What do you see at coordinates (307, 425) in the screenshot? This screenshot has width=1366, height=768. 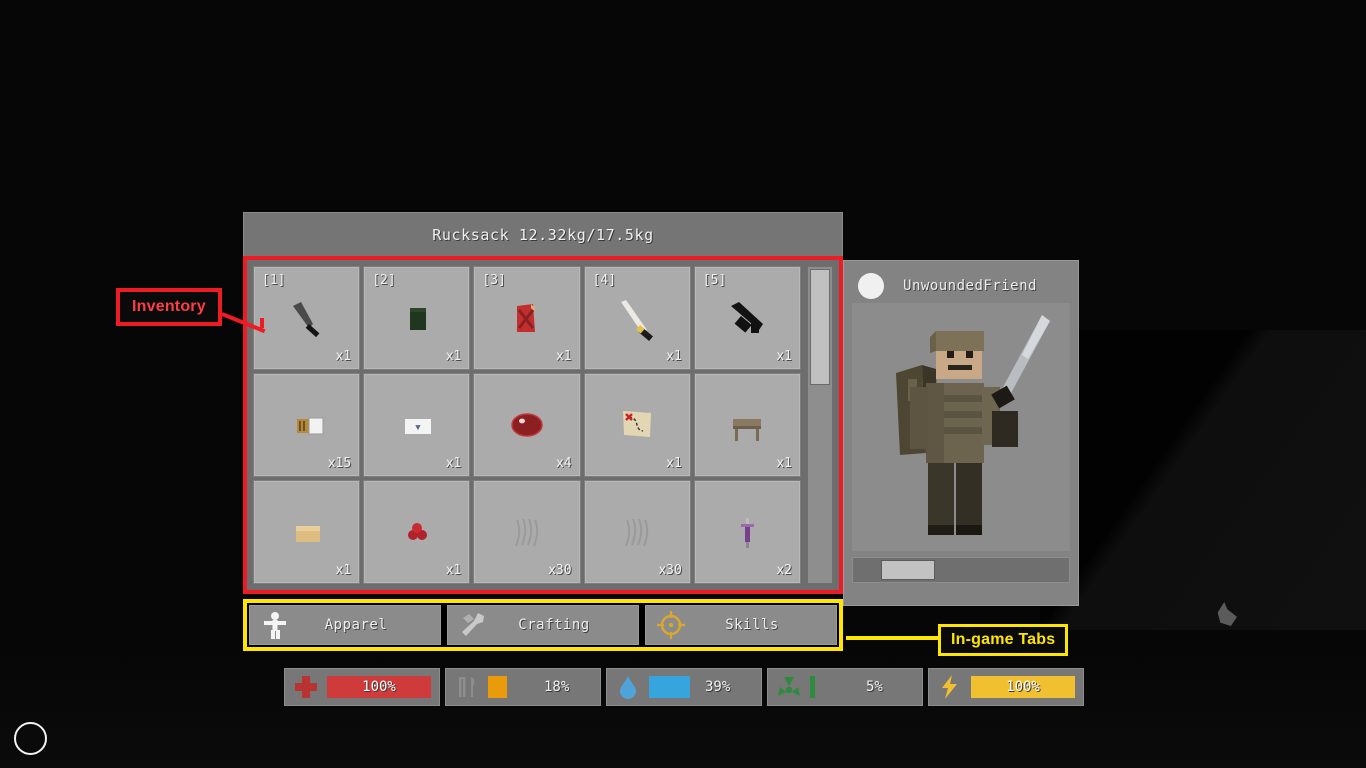 I see `inventory-slot: x15` at bounding box center [307, 425].